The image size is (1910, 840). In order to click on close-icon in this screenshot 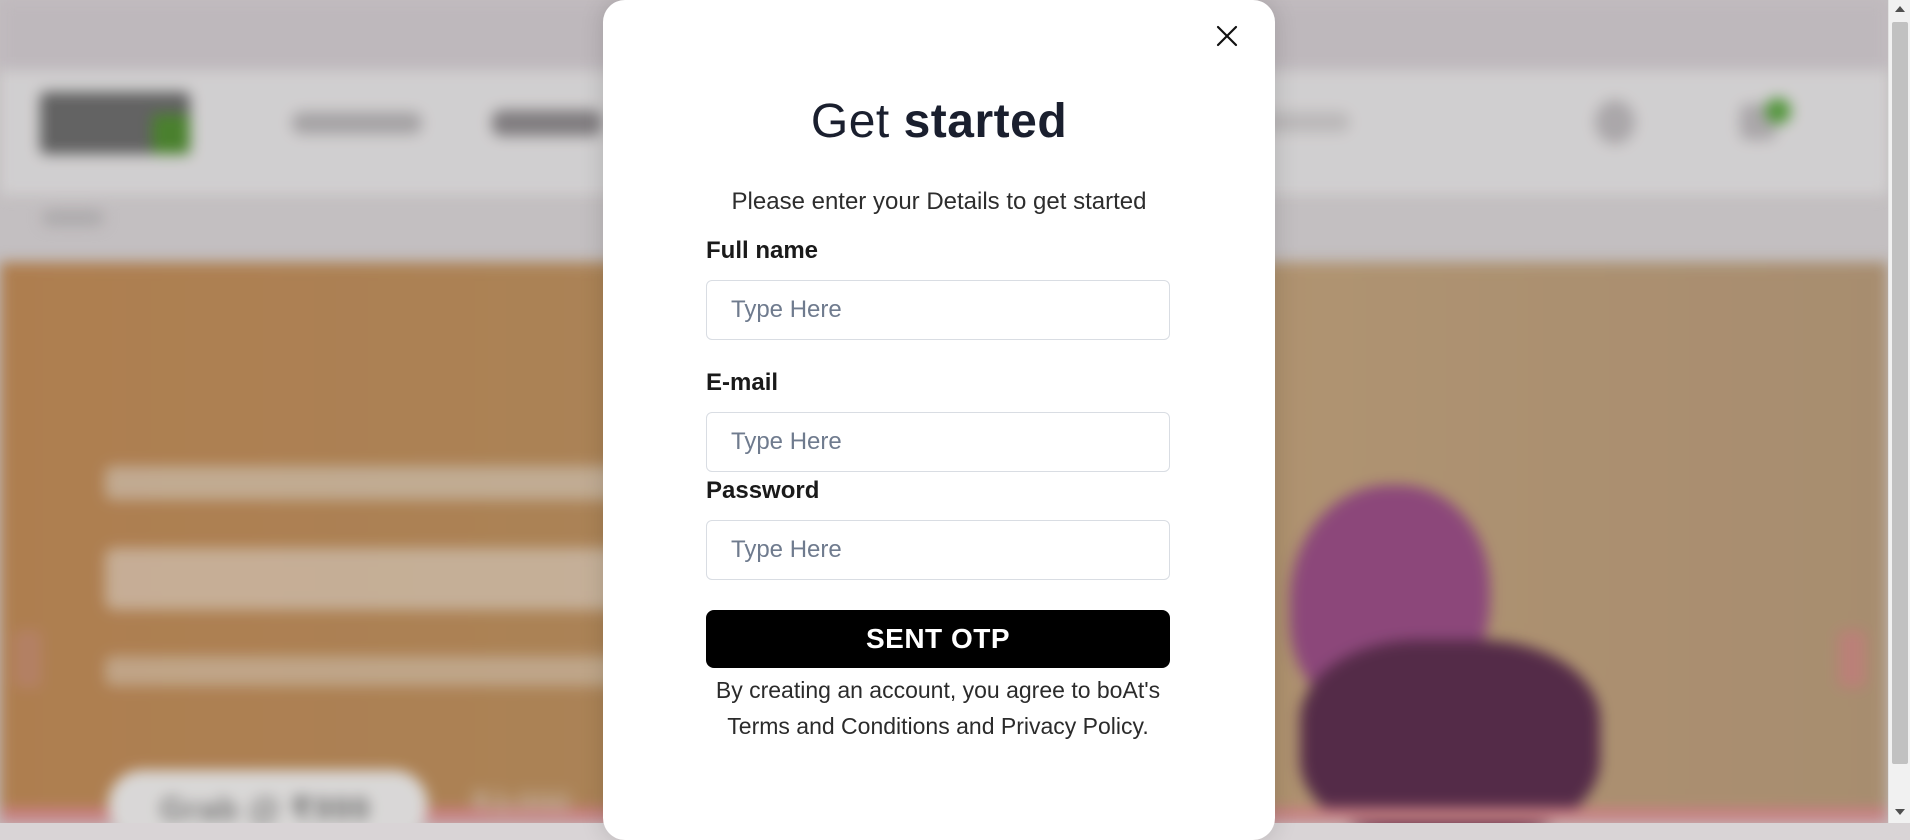, I will do `click(1227, 36)`.